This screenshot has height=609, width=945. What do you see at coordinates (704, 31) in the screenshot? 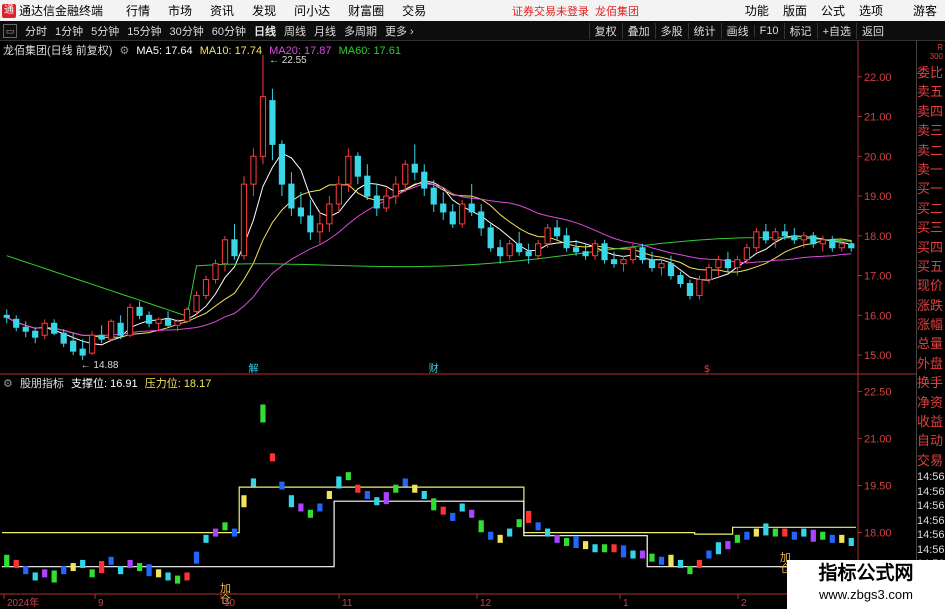
I see `tool-statistics: 统计` at bounding box center [704, 31].